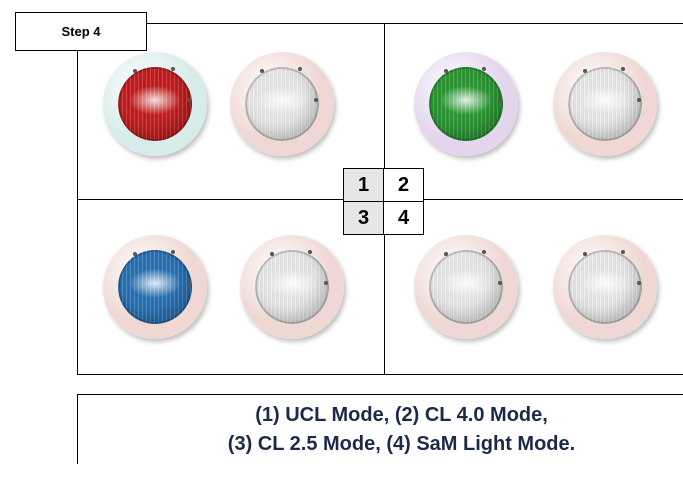 This screenshot has height=482, width=683. Describe the element at coordinates (403, 218) in the screenshot. I see `quadrant-label-4: 4` at that location.